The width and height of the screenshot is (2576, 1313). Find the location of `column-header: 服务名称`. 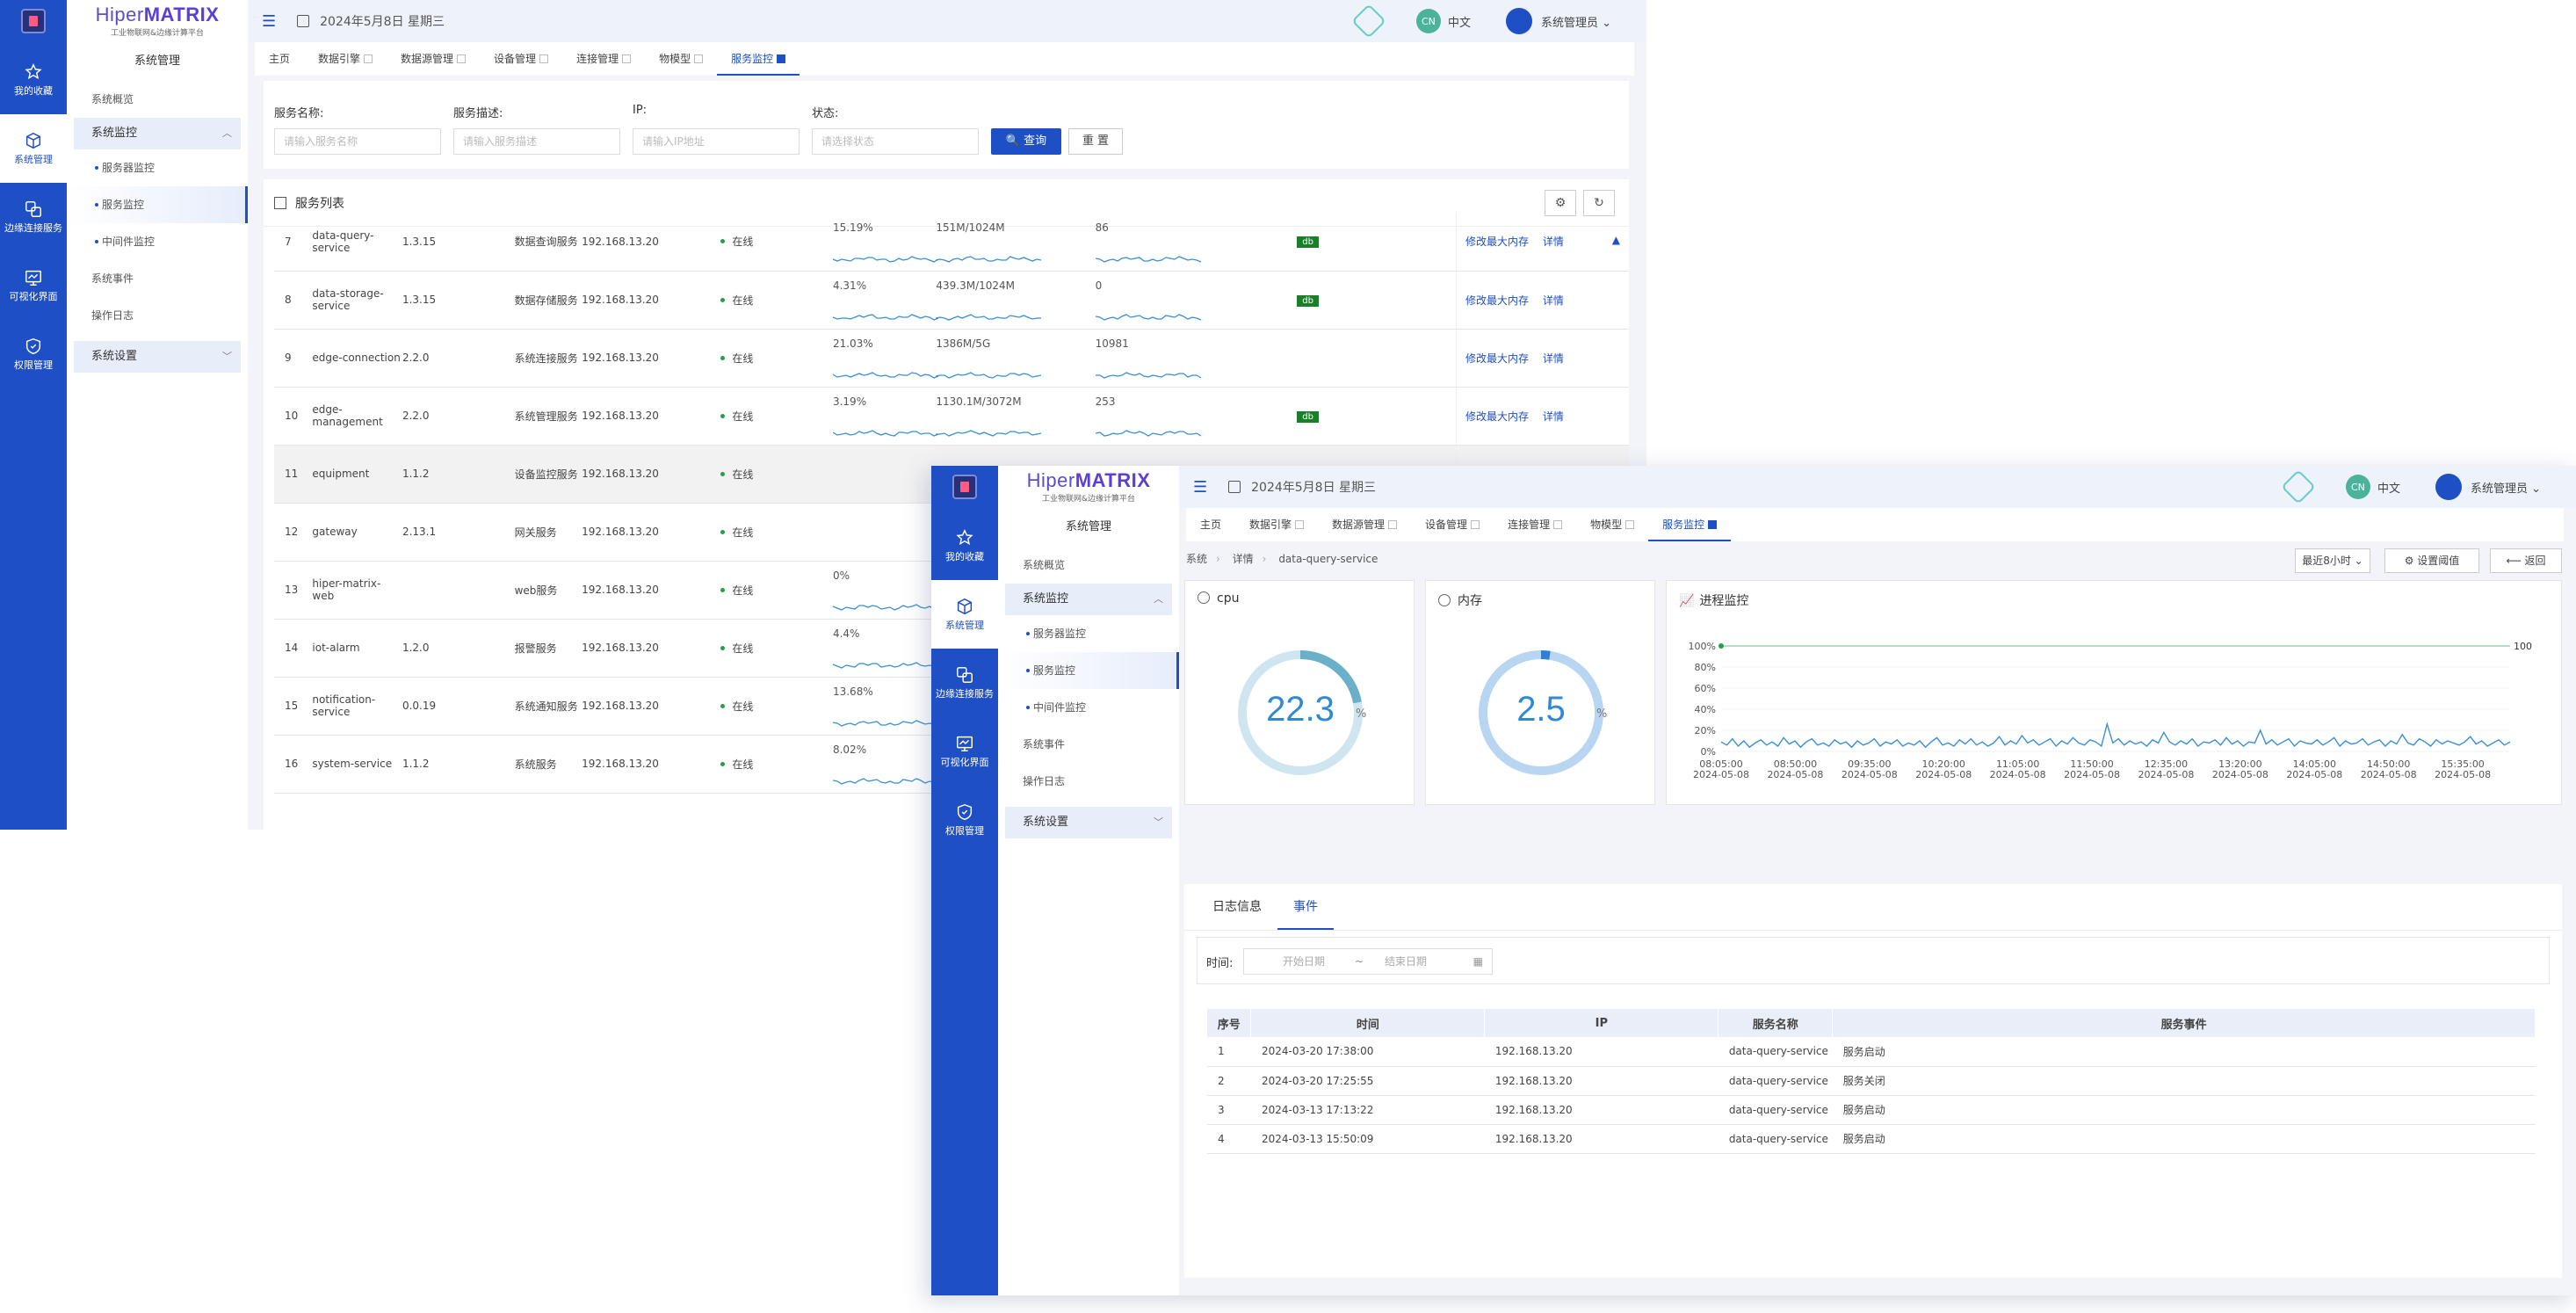

column-header: 服务名称 is located at coordinates (1776, 1023).